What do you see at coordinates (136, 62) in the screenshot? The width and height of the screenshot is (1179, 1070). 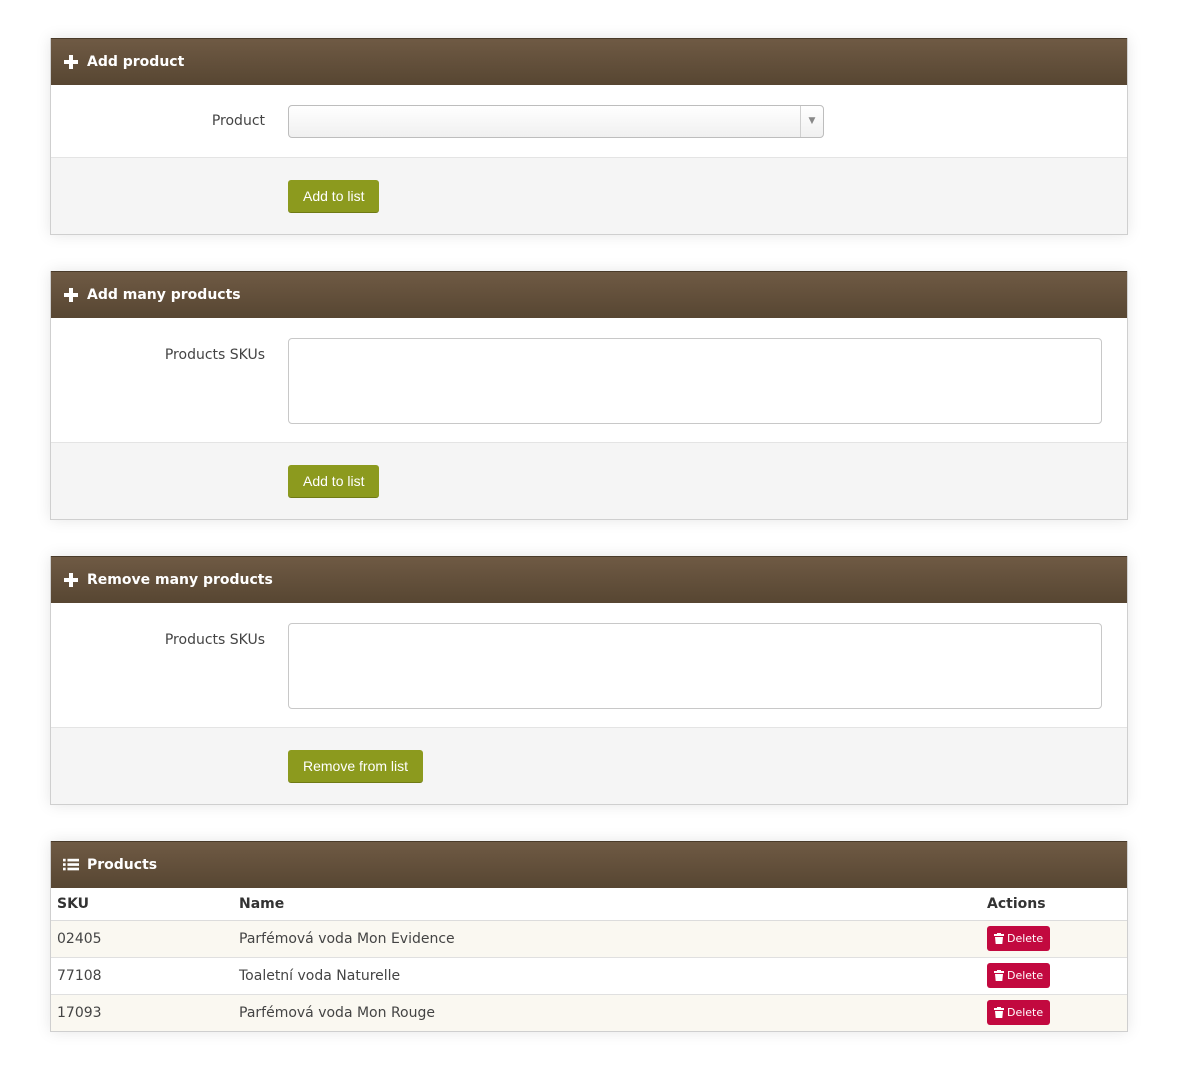 I see `panel-title: Add product` at bounding box center [136, 62].